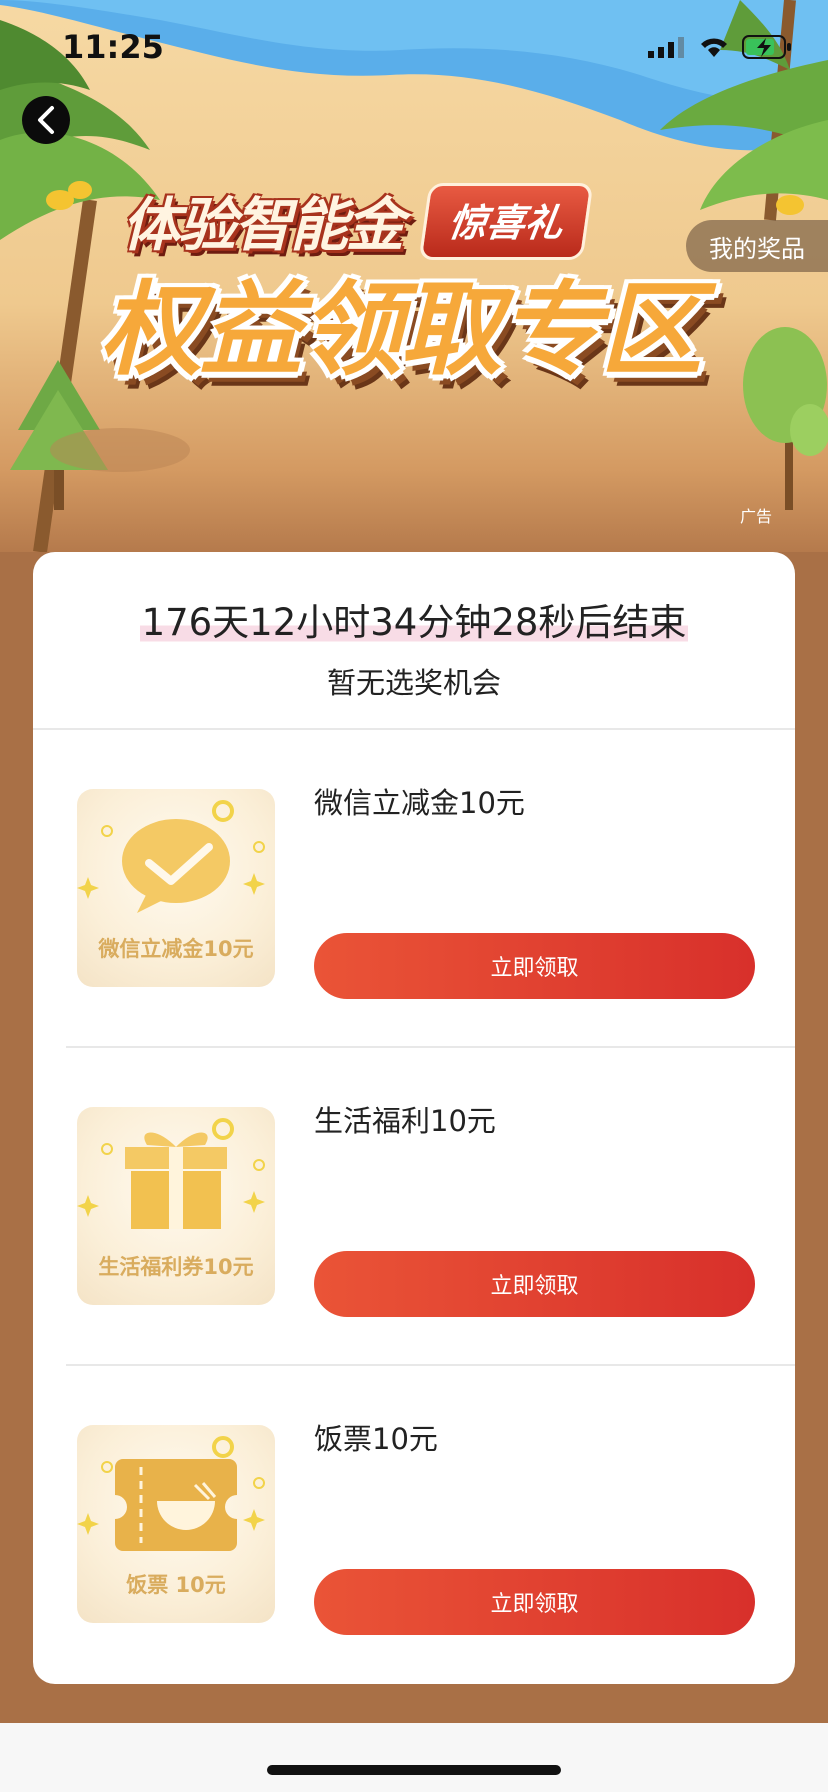 This screenshot has height=1792, width=828. Describe the element at coordinates (176, 1524) in the screenshot. I see `reward-image: 饭票 10元` at that location.